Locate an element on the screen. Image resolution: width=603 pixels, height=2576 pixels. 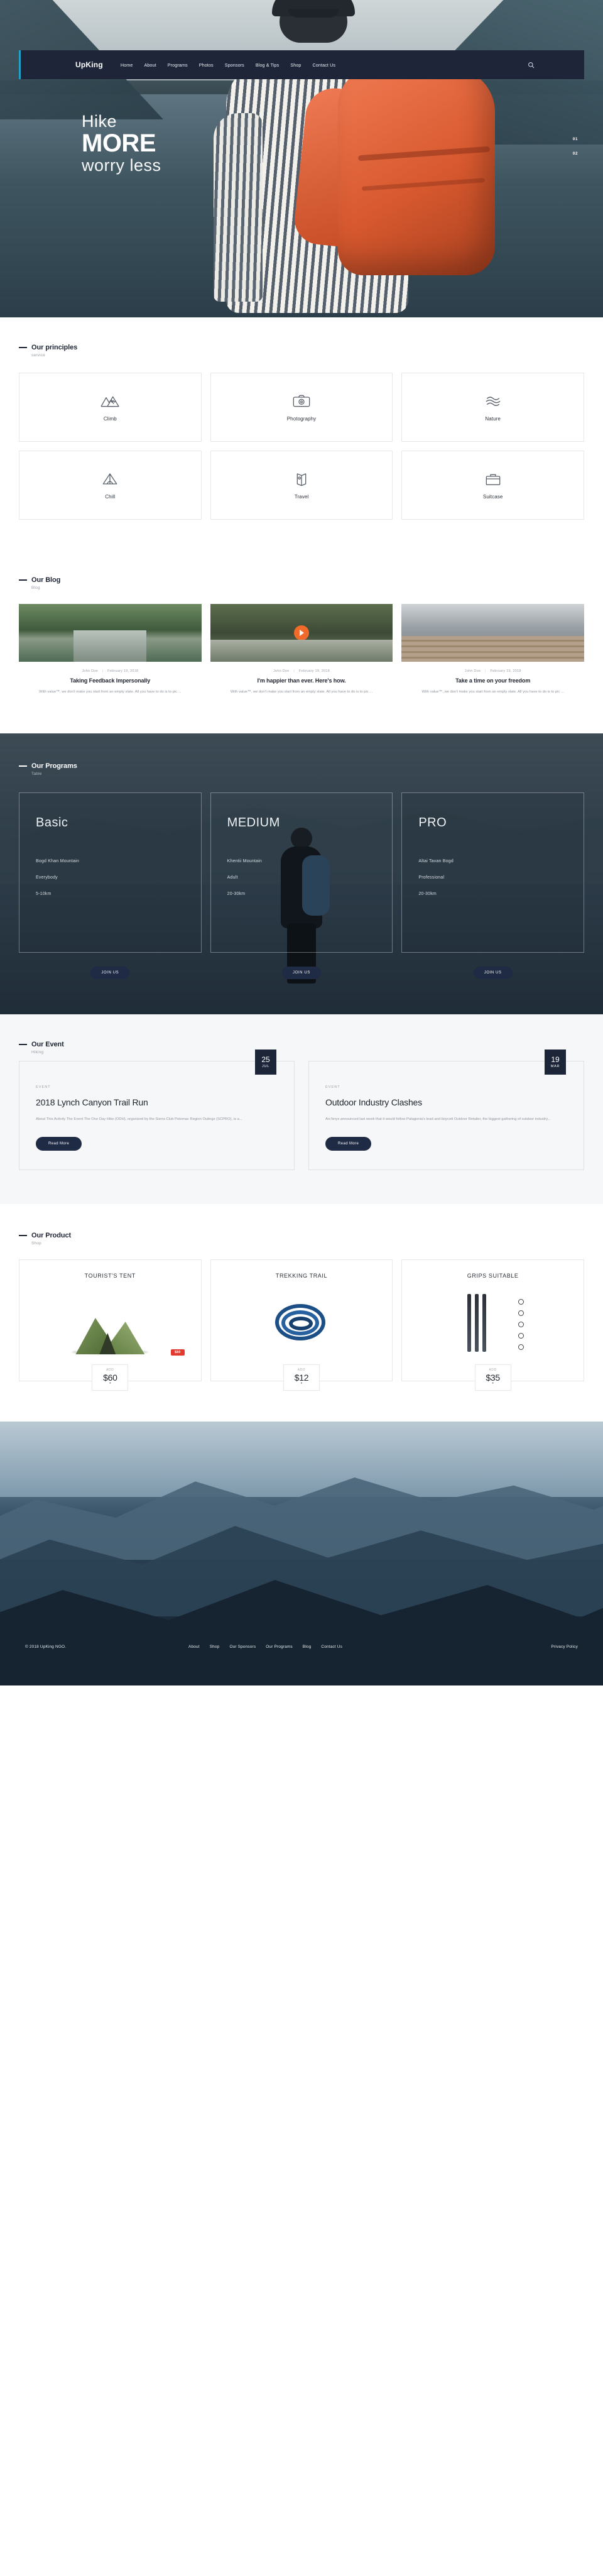
blog-title: Taking Feedback Impersonally is located at coordinates (110, 680).